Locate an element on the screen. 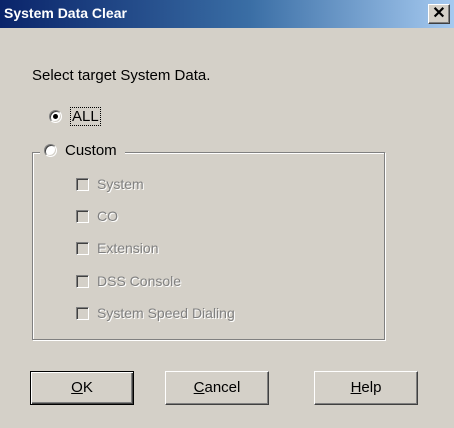  checkbox-system: System is located at coordinates (110, 184).